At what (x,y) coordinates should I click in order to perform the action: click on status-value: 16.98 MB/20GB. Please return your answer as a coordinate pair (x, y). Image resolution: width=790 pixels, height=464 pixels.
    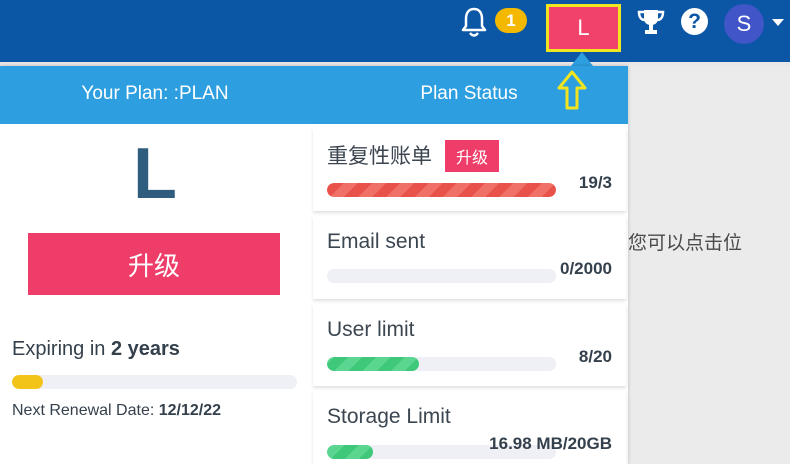
    Looking at the image, I should click on (550, 443).